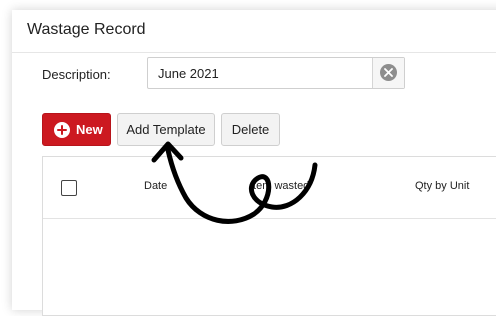 The width and height of the screenshot is (496, 316). Describe the element at coordinates (155, 186) in the screenshot. I see `column-header-date: Date` at that location.